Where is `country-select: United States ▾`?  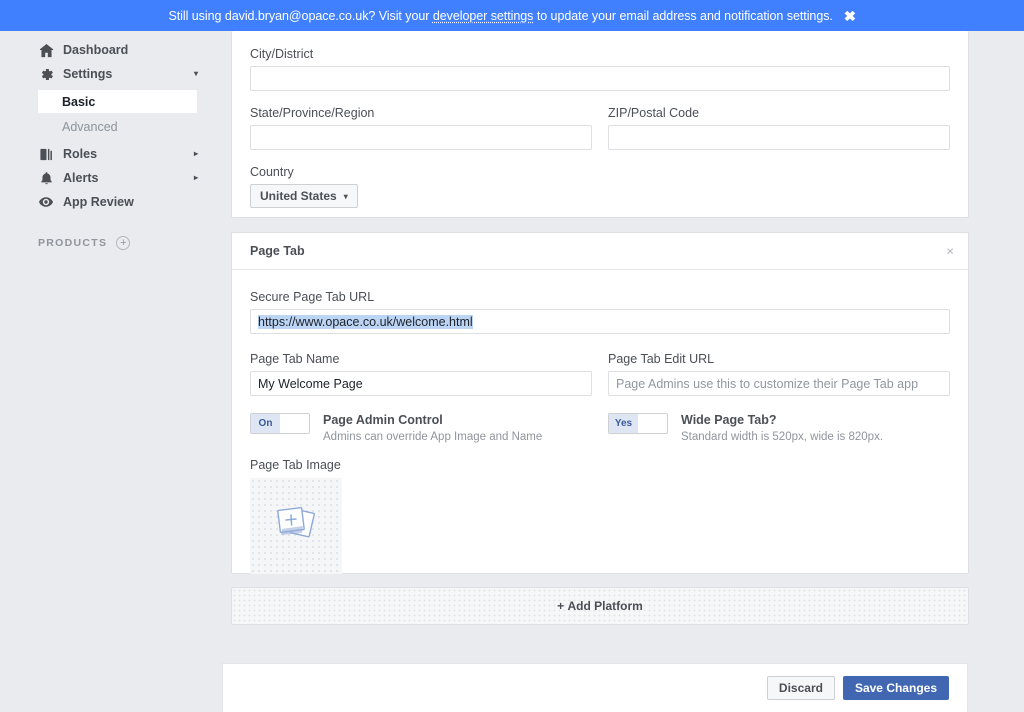
country-select: United States ▾ is located at coordinates (304, 196).